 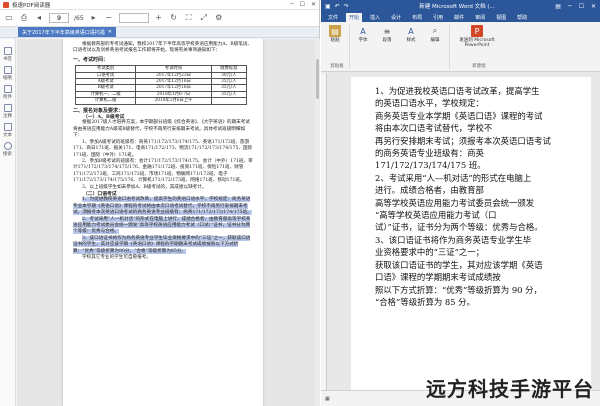 What do you see at coordinates (558, 6) in the screenshot?
I see `ribbon-display-icon: ▤` at bounding box center [558, 6].